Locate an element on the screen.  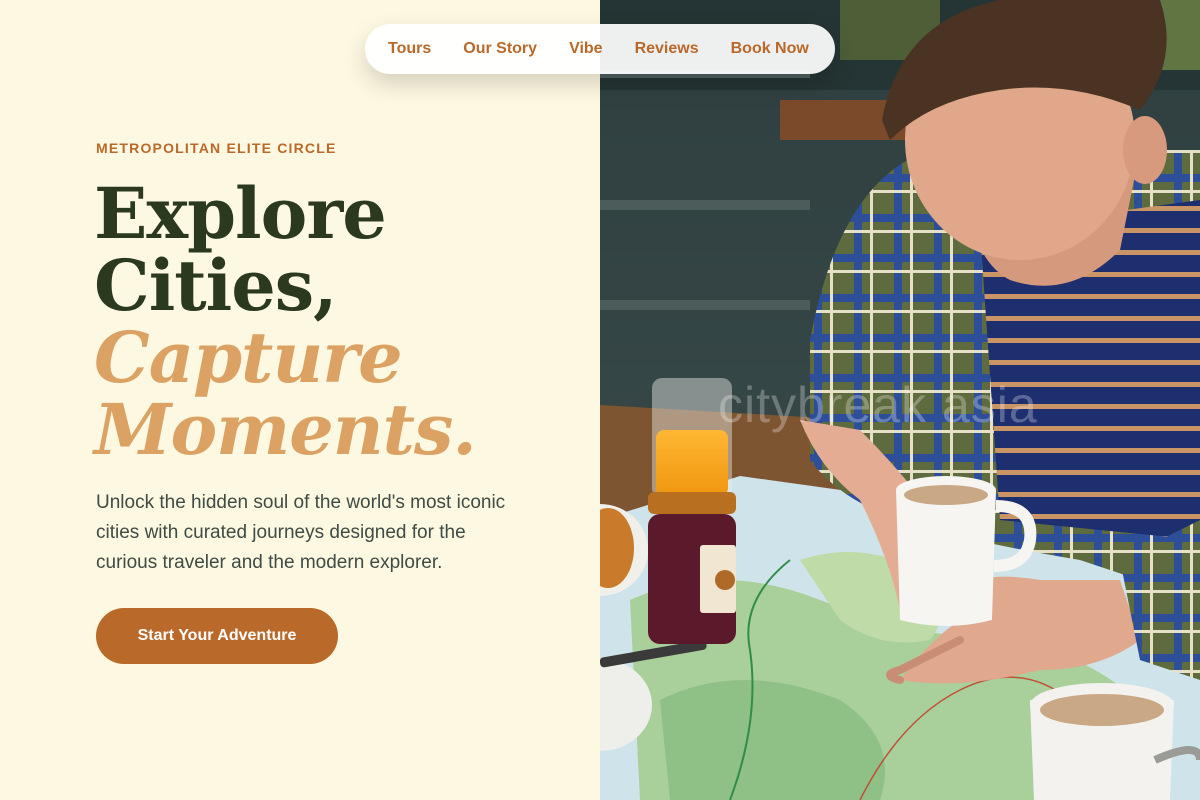
photo-watermark: citybreak asia is located at coordinates (878, 405).